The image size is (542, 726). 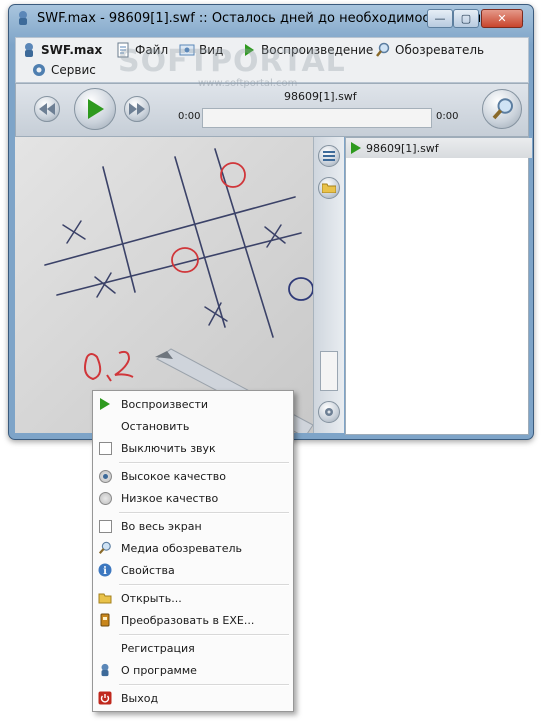 I want to click on playlist-panel: 98609[1].swf, so click(x=438, y=286).